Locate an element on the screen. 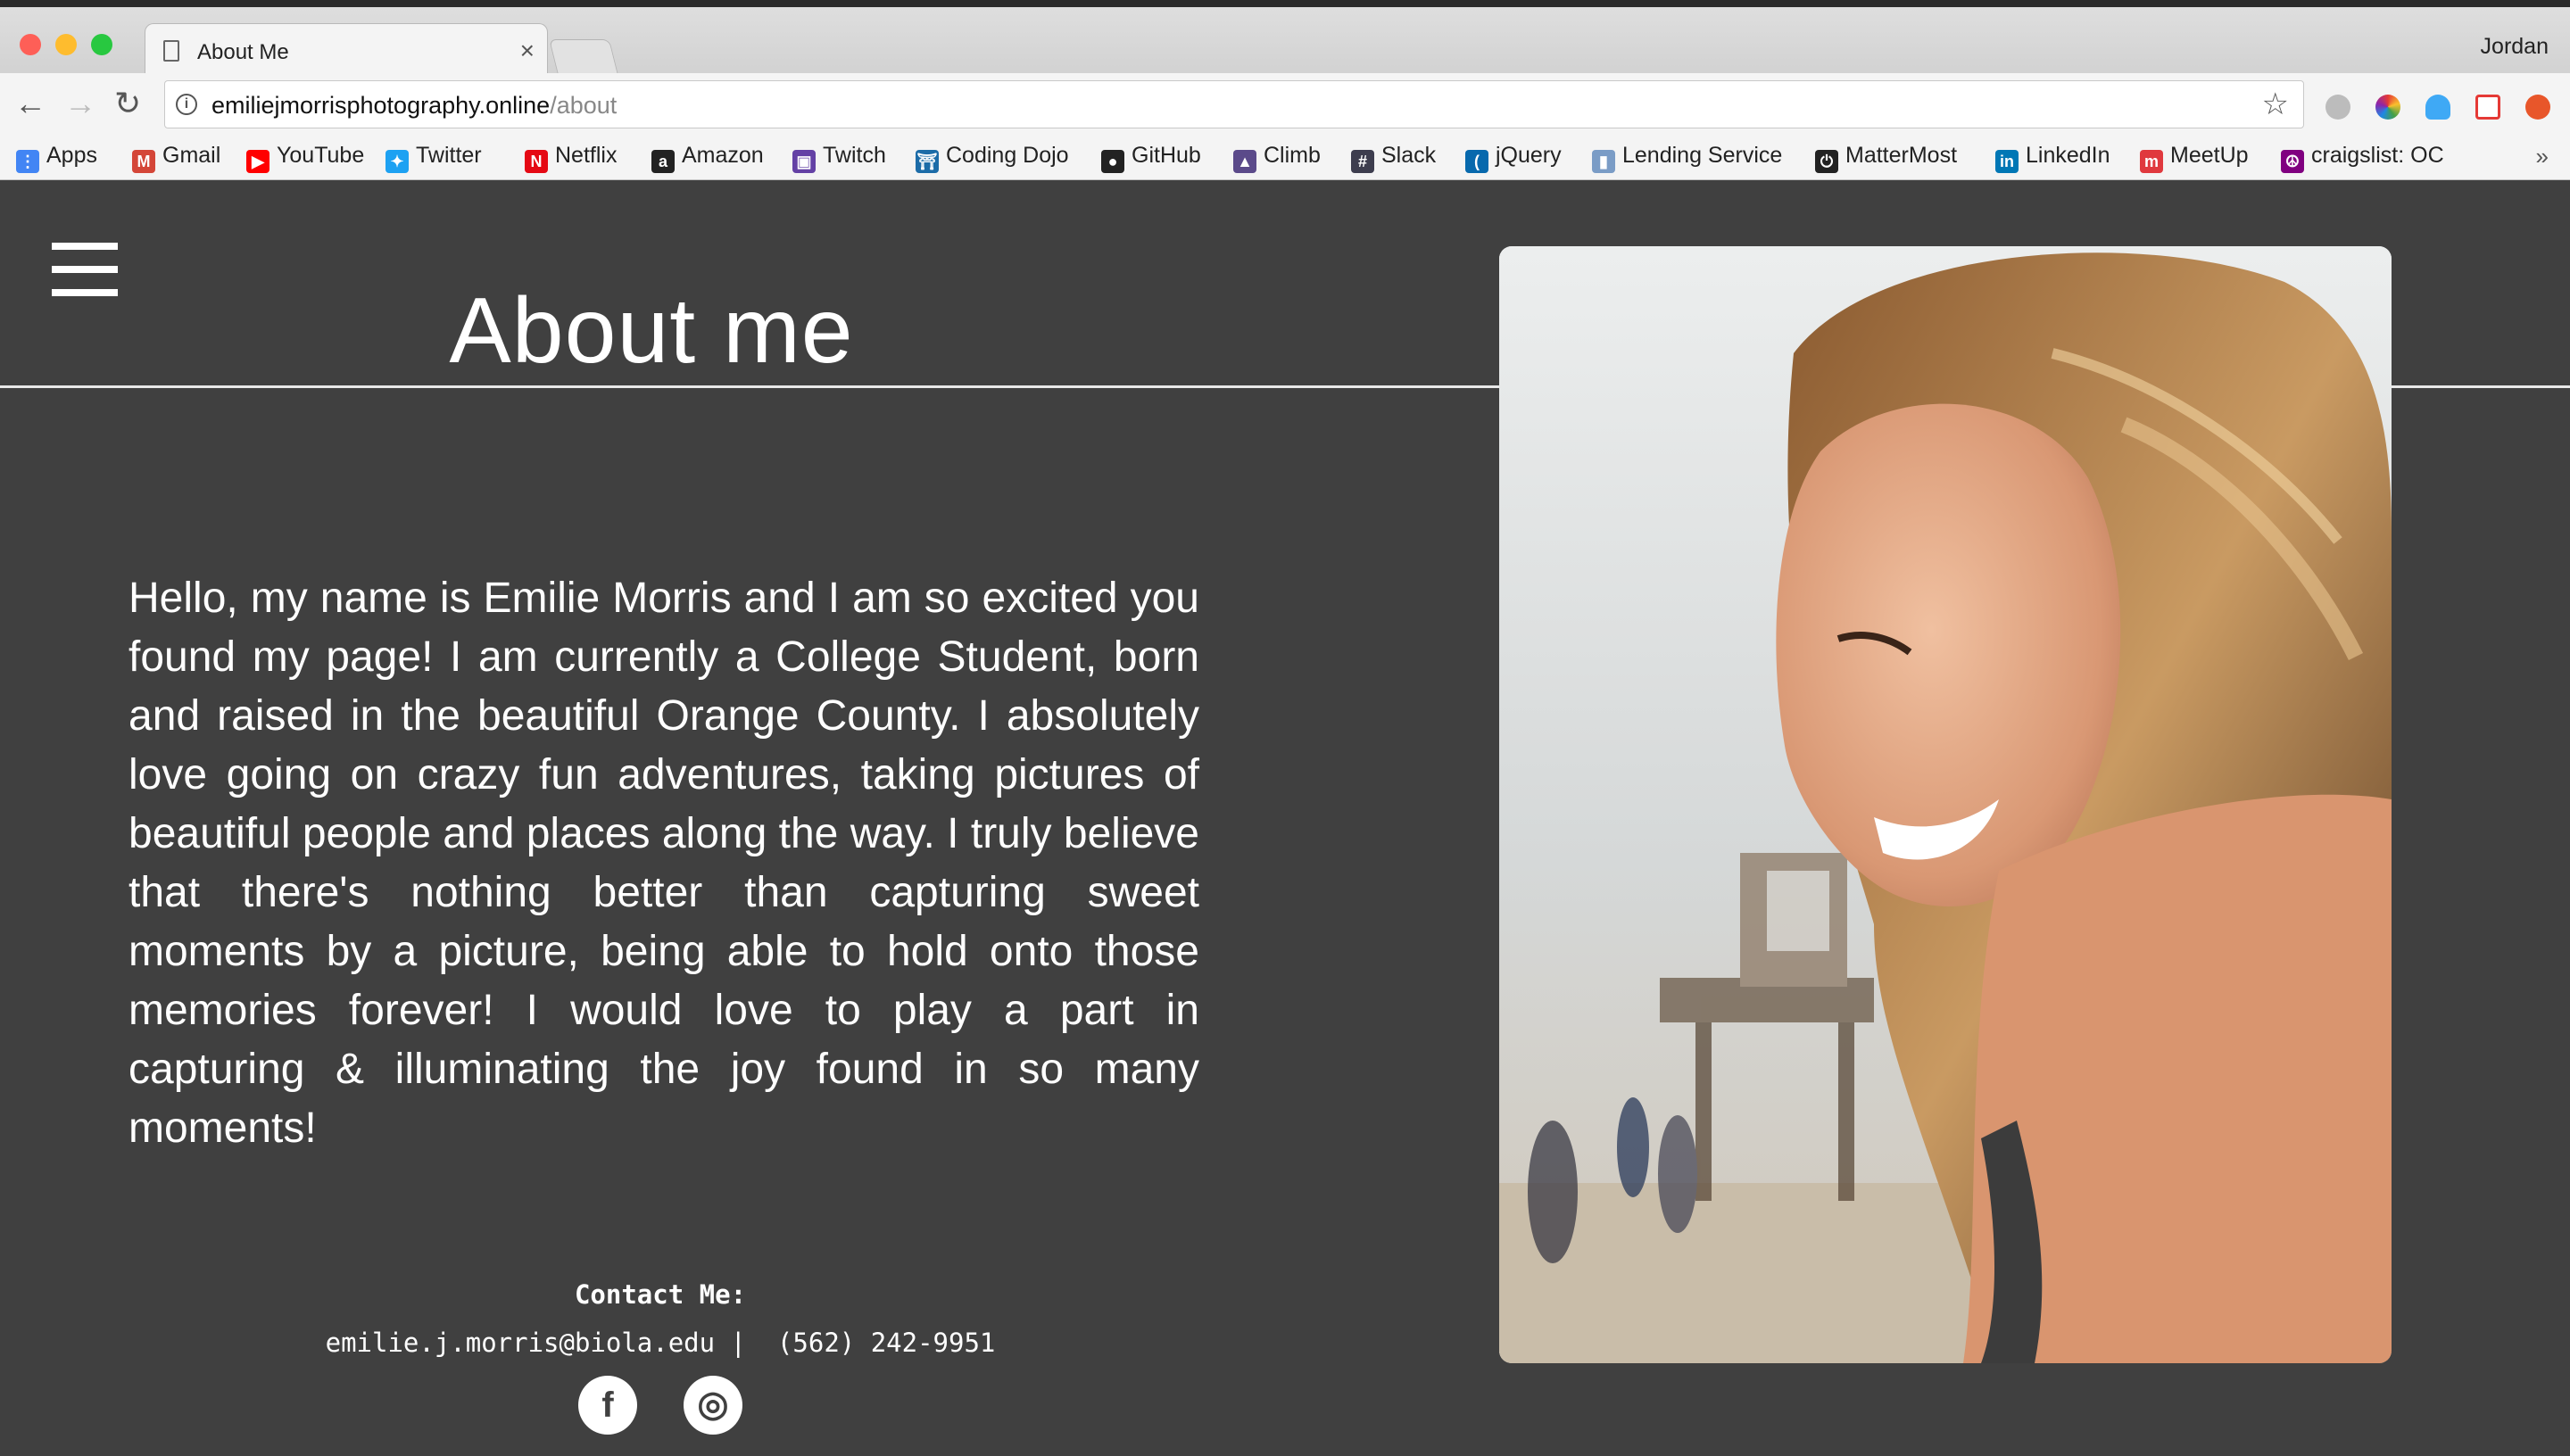 The height and width of the screenshot is (1456, 2570). reload-icon: ↻ is located at coordinates (128, 103).